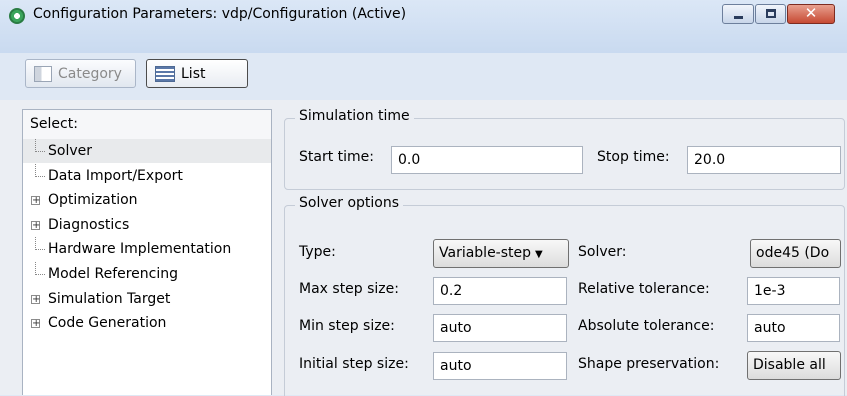  What do you see at coordinates (70, 151) in the screenshot?
I see `tree-item-label: Solver` at bounding box center [70, 151].